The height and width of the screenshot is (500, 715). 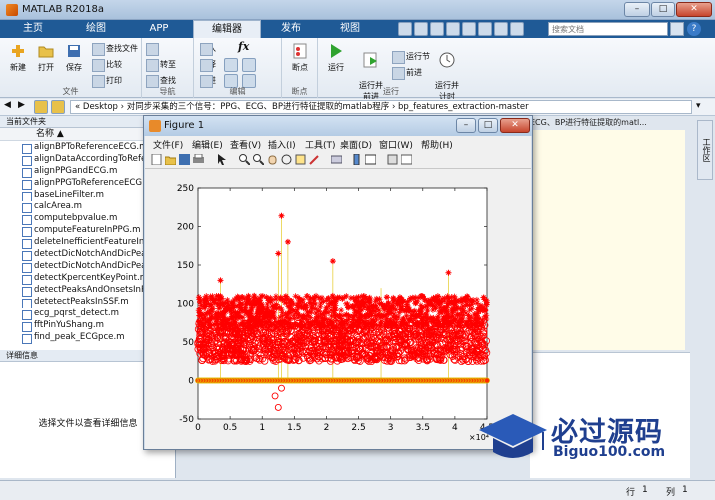 I want to click on figure-icon, so click(x=155, y=126).